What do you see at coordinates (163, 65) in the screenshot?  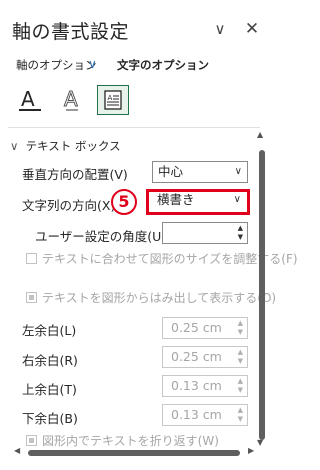 I see `tab-text-options: 文字のオプション` at bounding box center [163, 65].